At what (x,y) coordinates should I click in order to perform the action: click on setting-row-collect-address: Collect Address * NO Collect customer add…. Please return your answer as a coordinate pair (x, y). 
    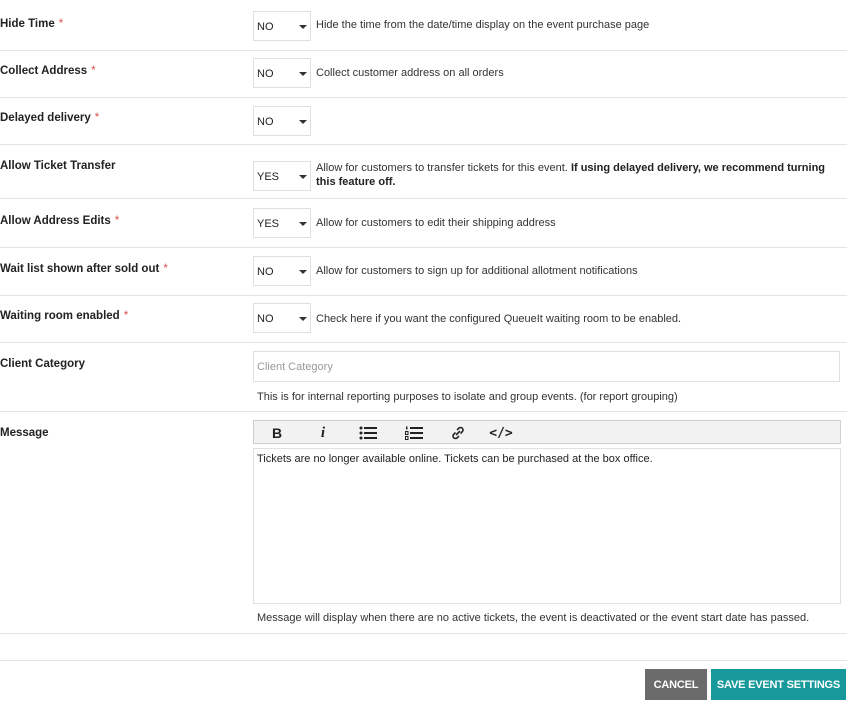
    Looking at the image, I should click on (423, 74).